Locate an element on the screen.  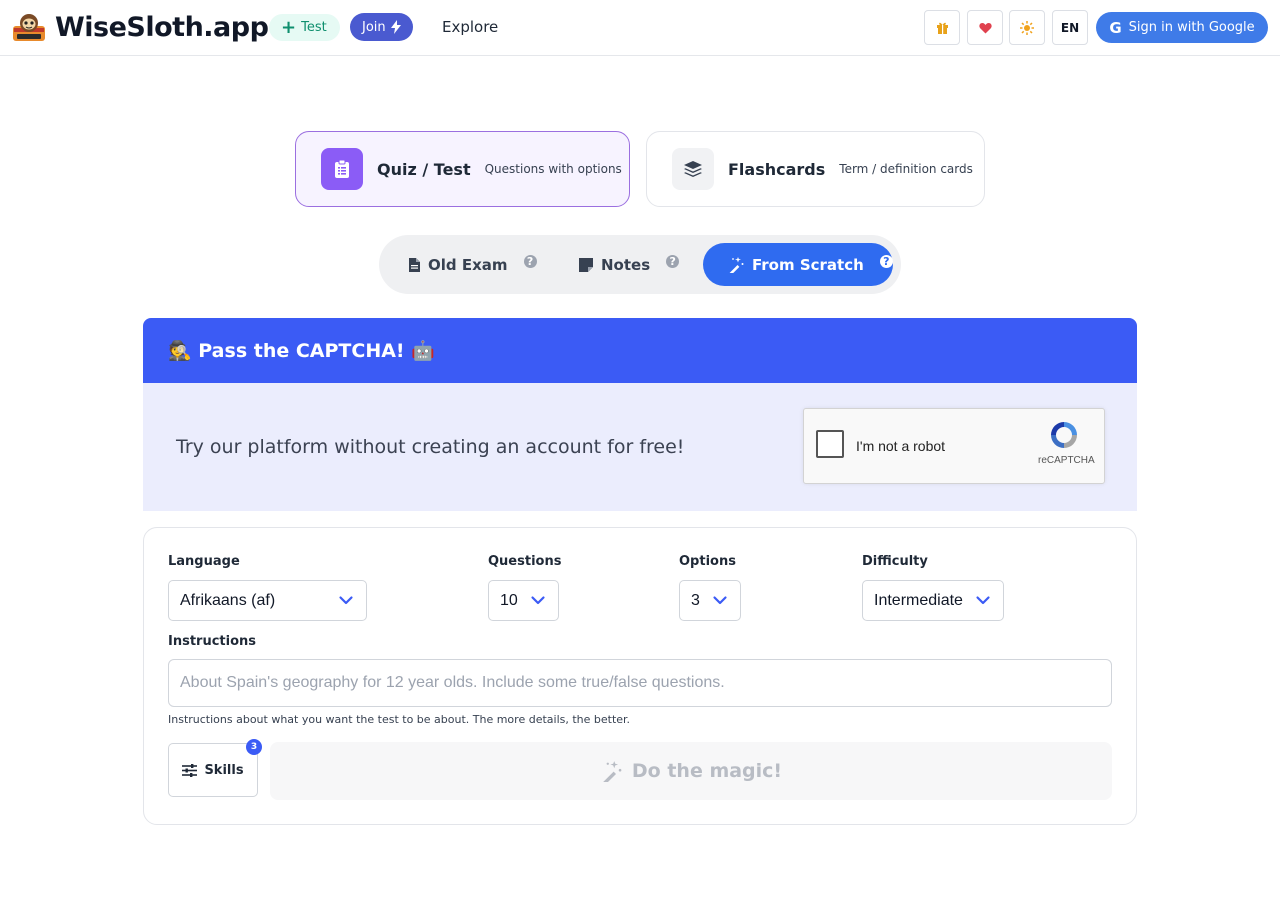
sloth-logo-icon is located at coordinates (29, 28).